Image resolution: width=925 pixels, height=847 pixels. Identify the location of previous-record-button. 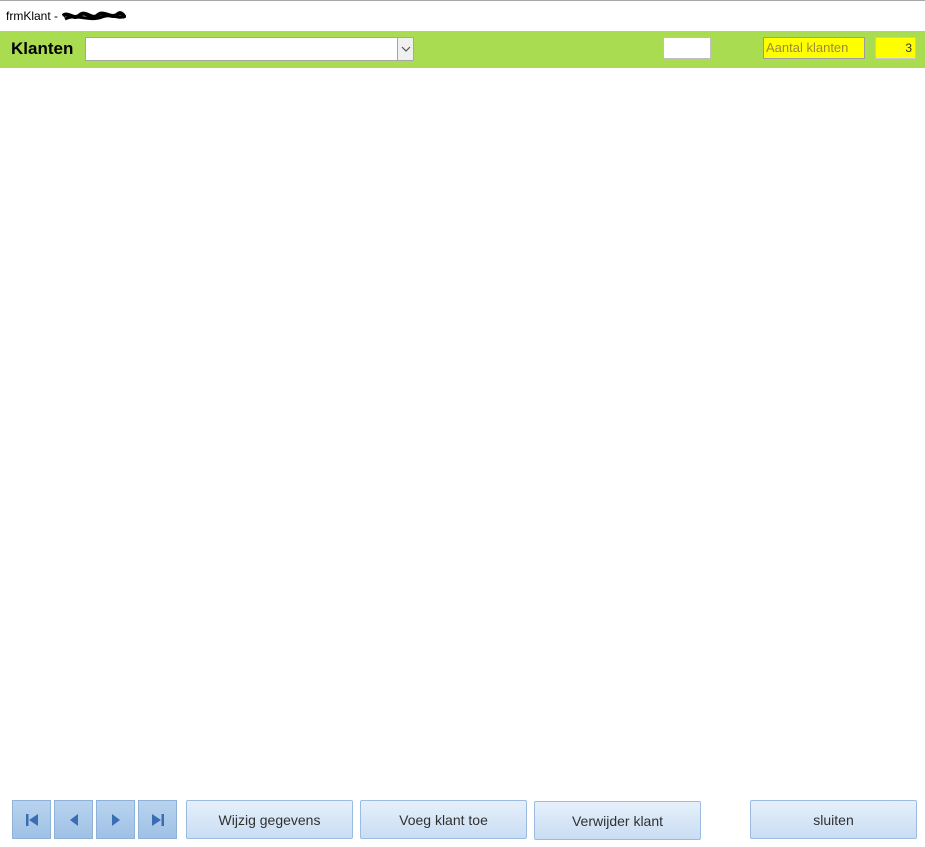
(73, 819).